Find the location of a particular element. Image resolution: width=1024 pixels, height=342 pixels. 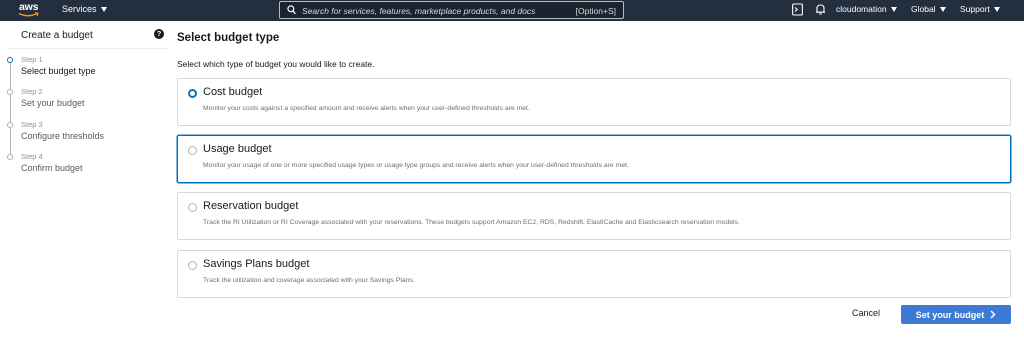

terminal-icon is located at coordinates (797, 9).